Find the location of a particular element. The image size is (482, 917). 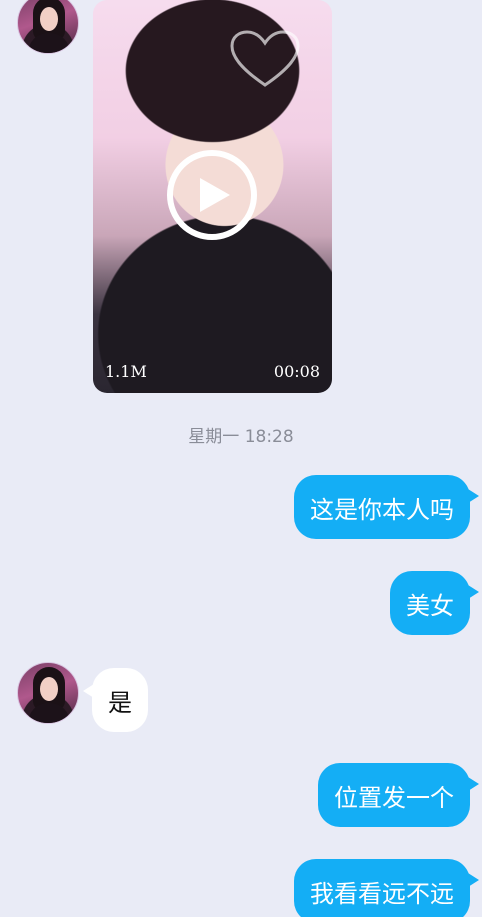

heart-decoration-icon is located at coordinates (265, 58).